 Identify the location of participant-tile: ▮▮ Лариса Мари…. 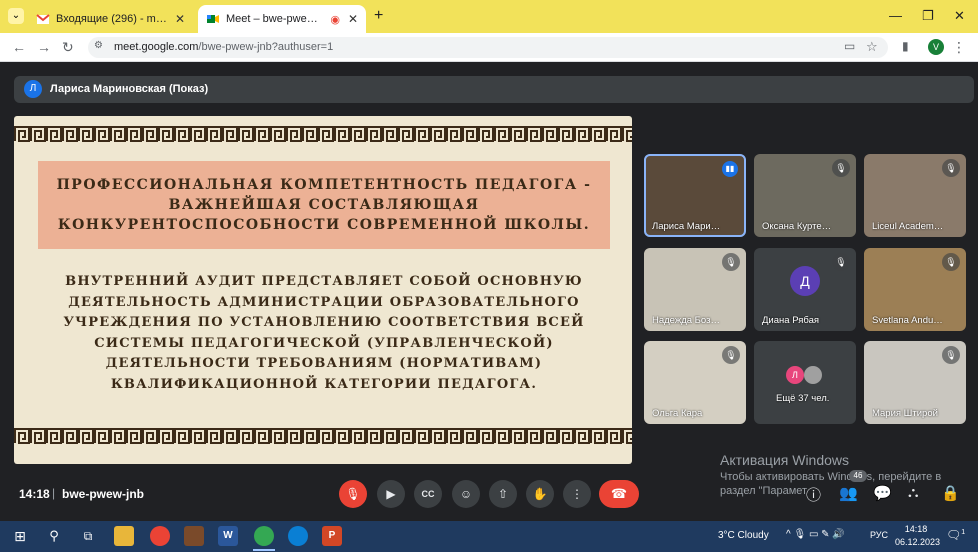
(695, 195).